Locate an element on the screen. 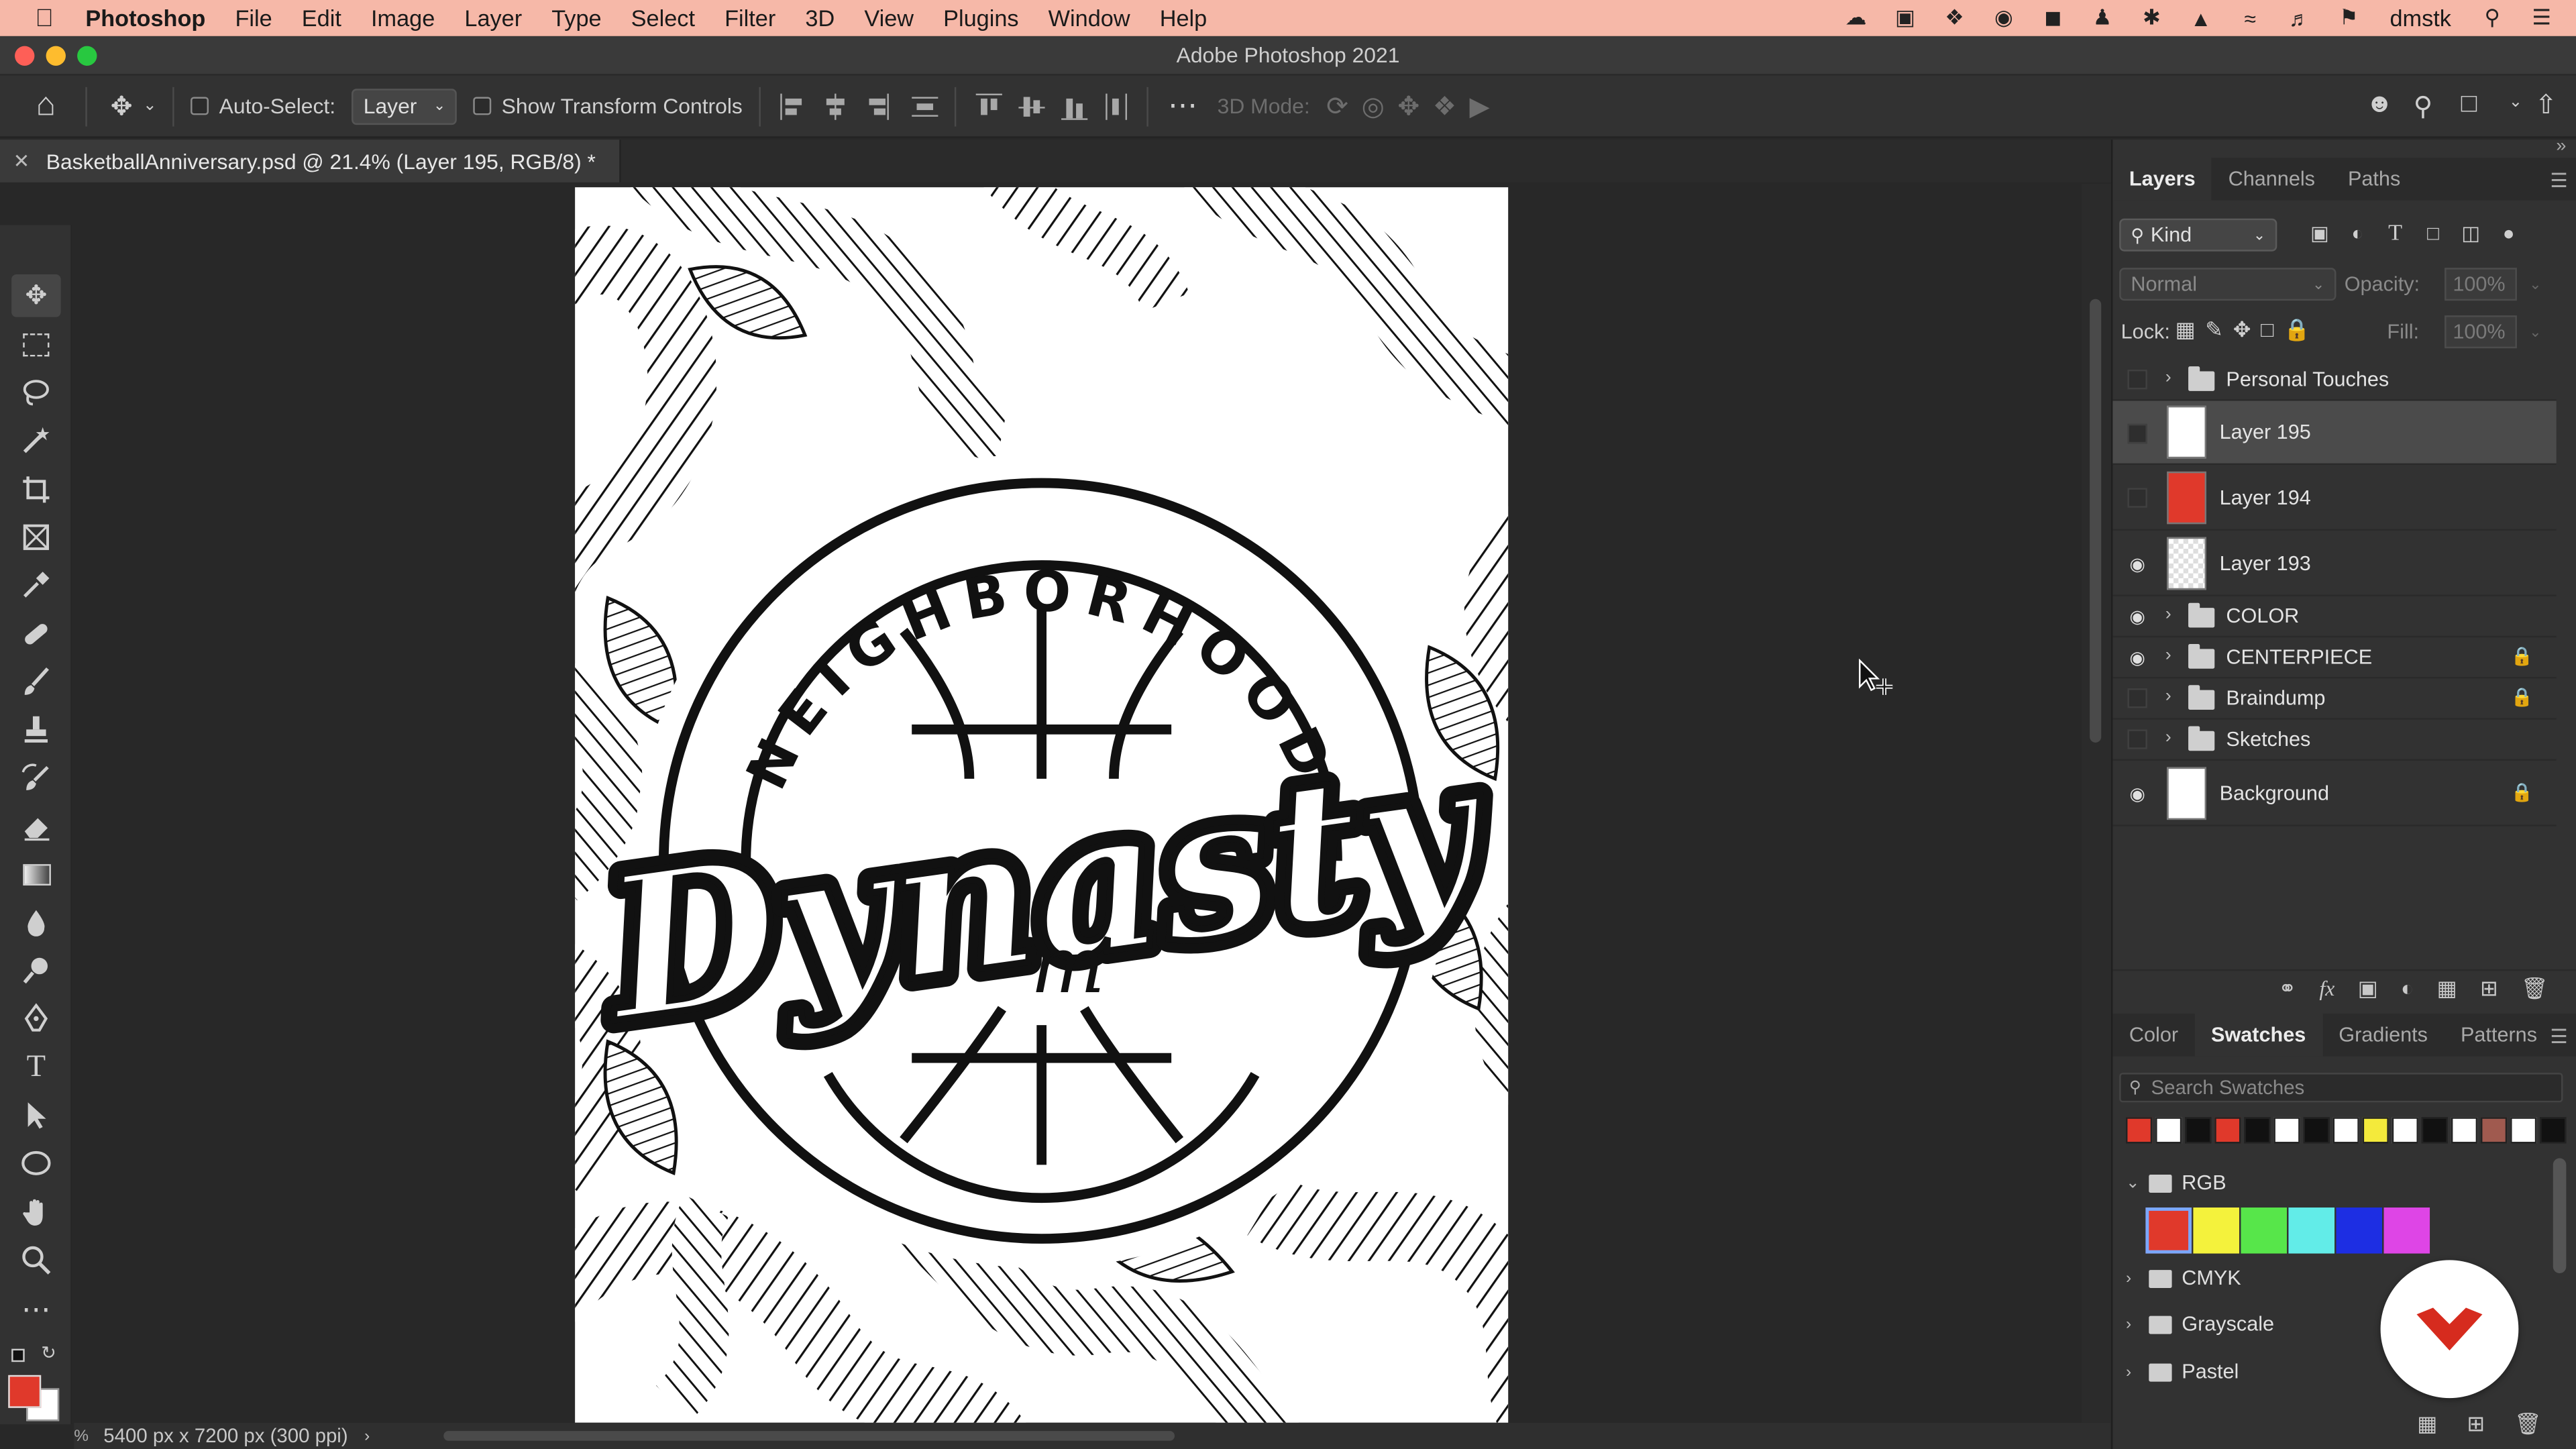 This screenshot has height=1449, width=2576. app-s-icon: ◼ is located at coordinates (2053, 17).